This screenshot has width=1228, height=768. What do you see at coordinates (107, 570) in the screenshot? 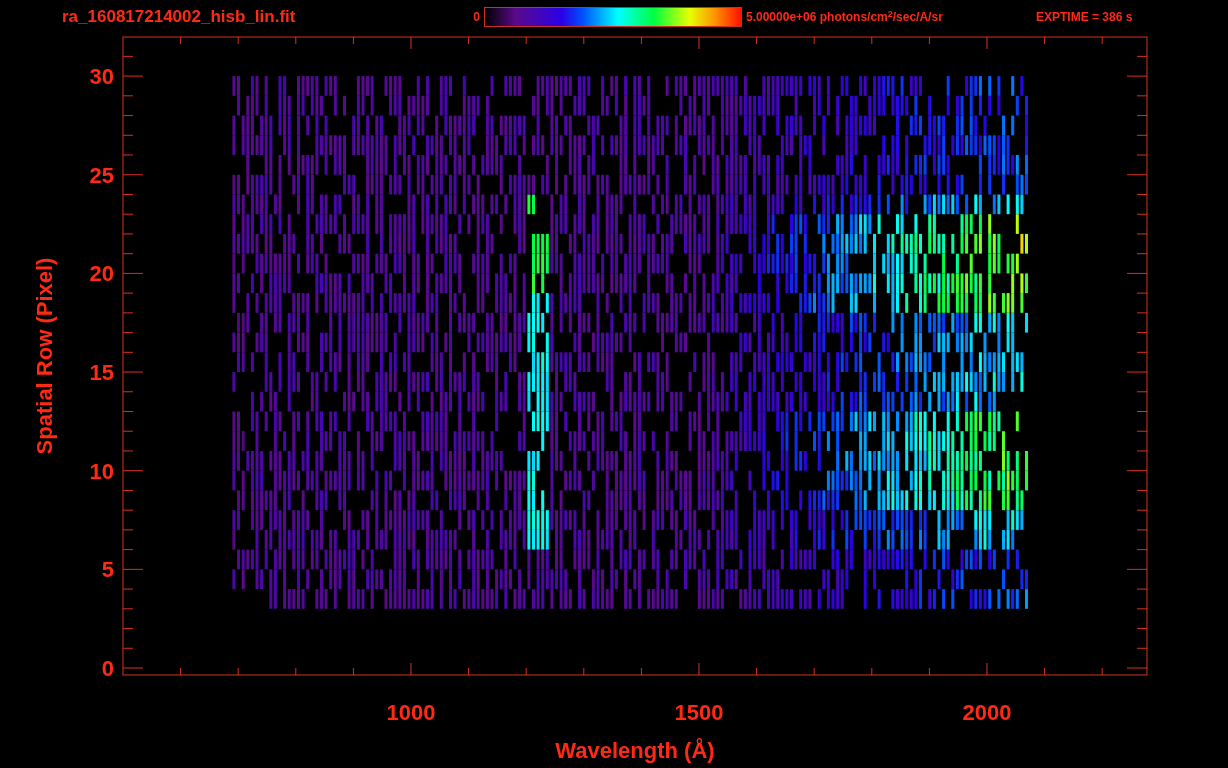
I see `y-tick-label: 5` at bounding box center [107, 570].